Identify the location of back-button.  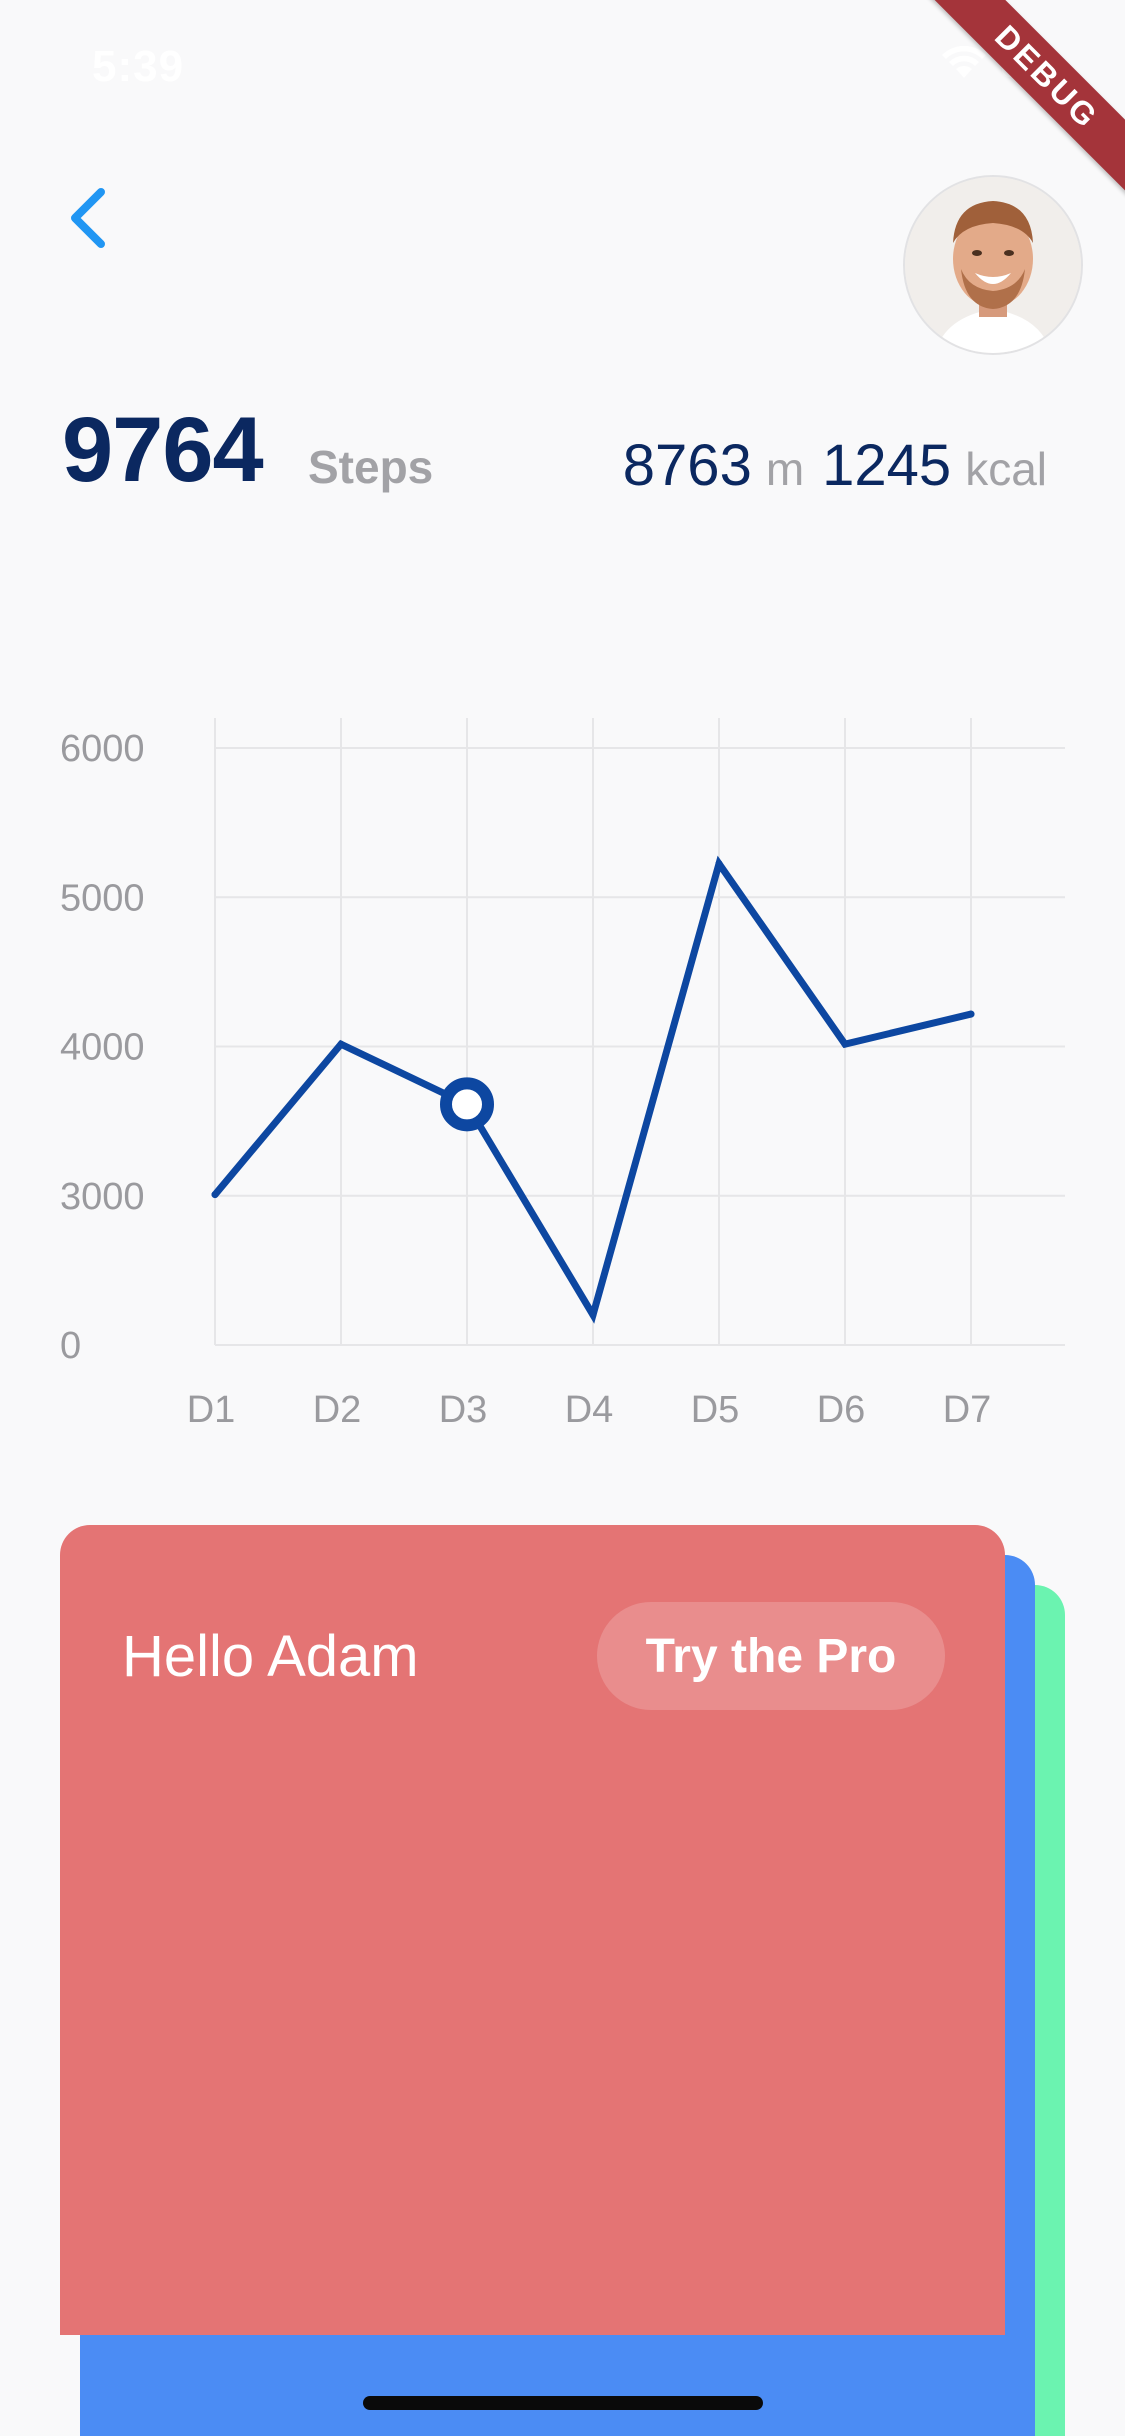
(87, 218).